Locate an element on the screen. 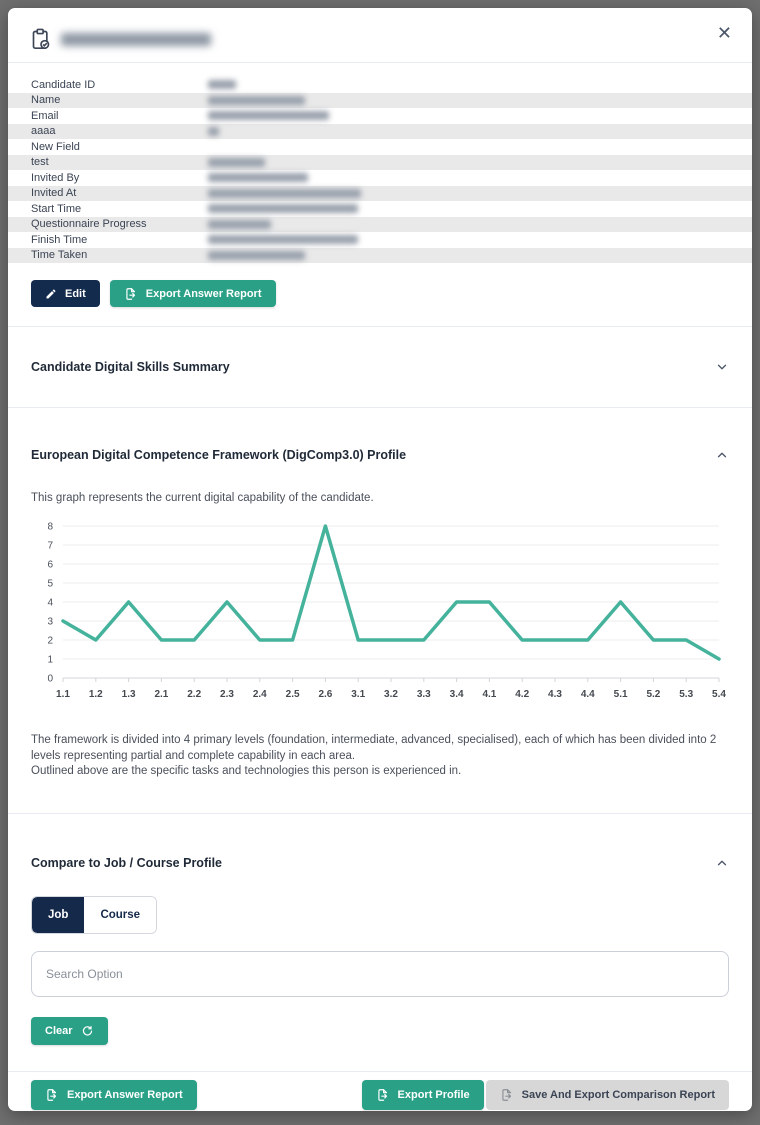 The width and height of the screenshot is (760, 1125). svg-text: 3.2 is located at coordinates (391, 694).